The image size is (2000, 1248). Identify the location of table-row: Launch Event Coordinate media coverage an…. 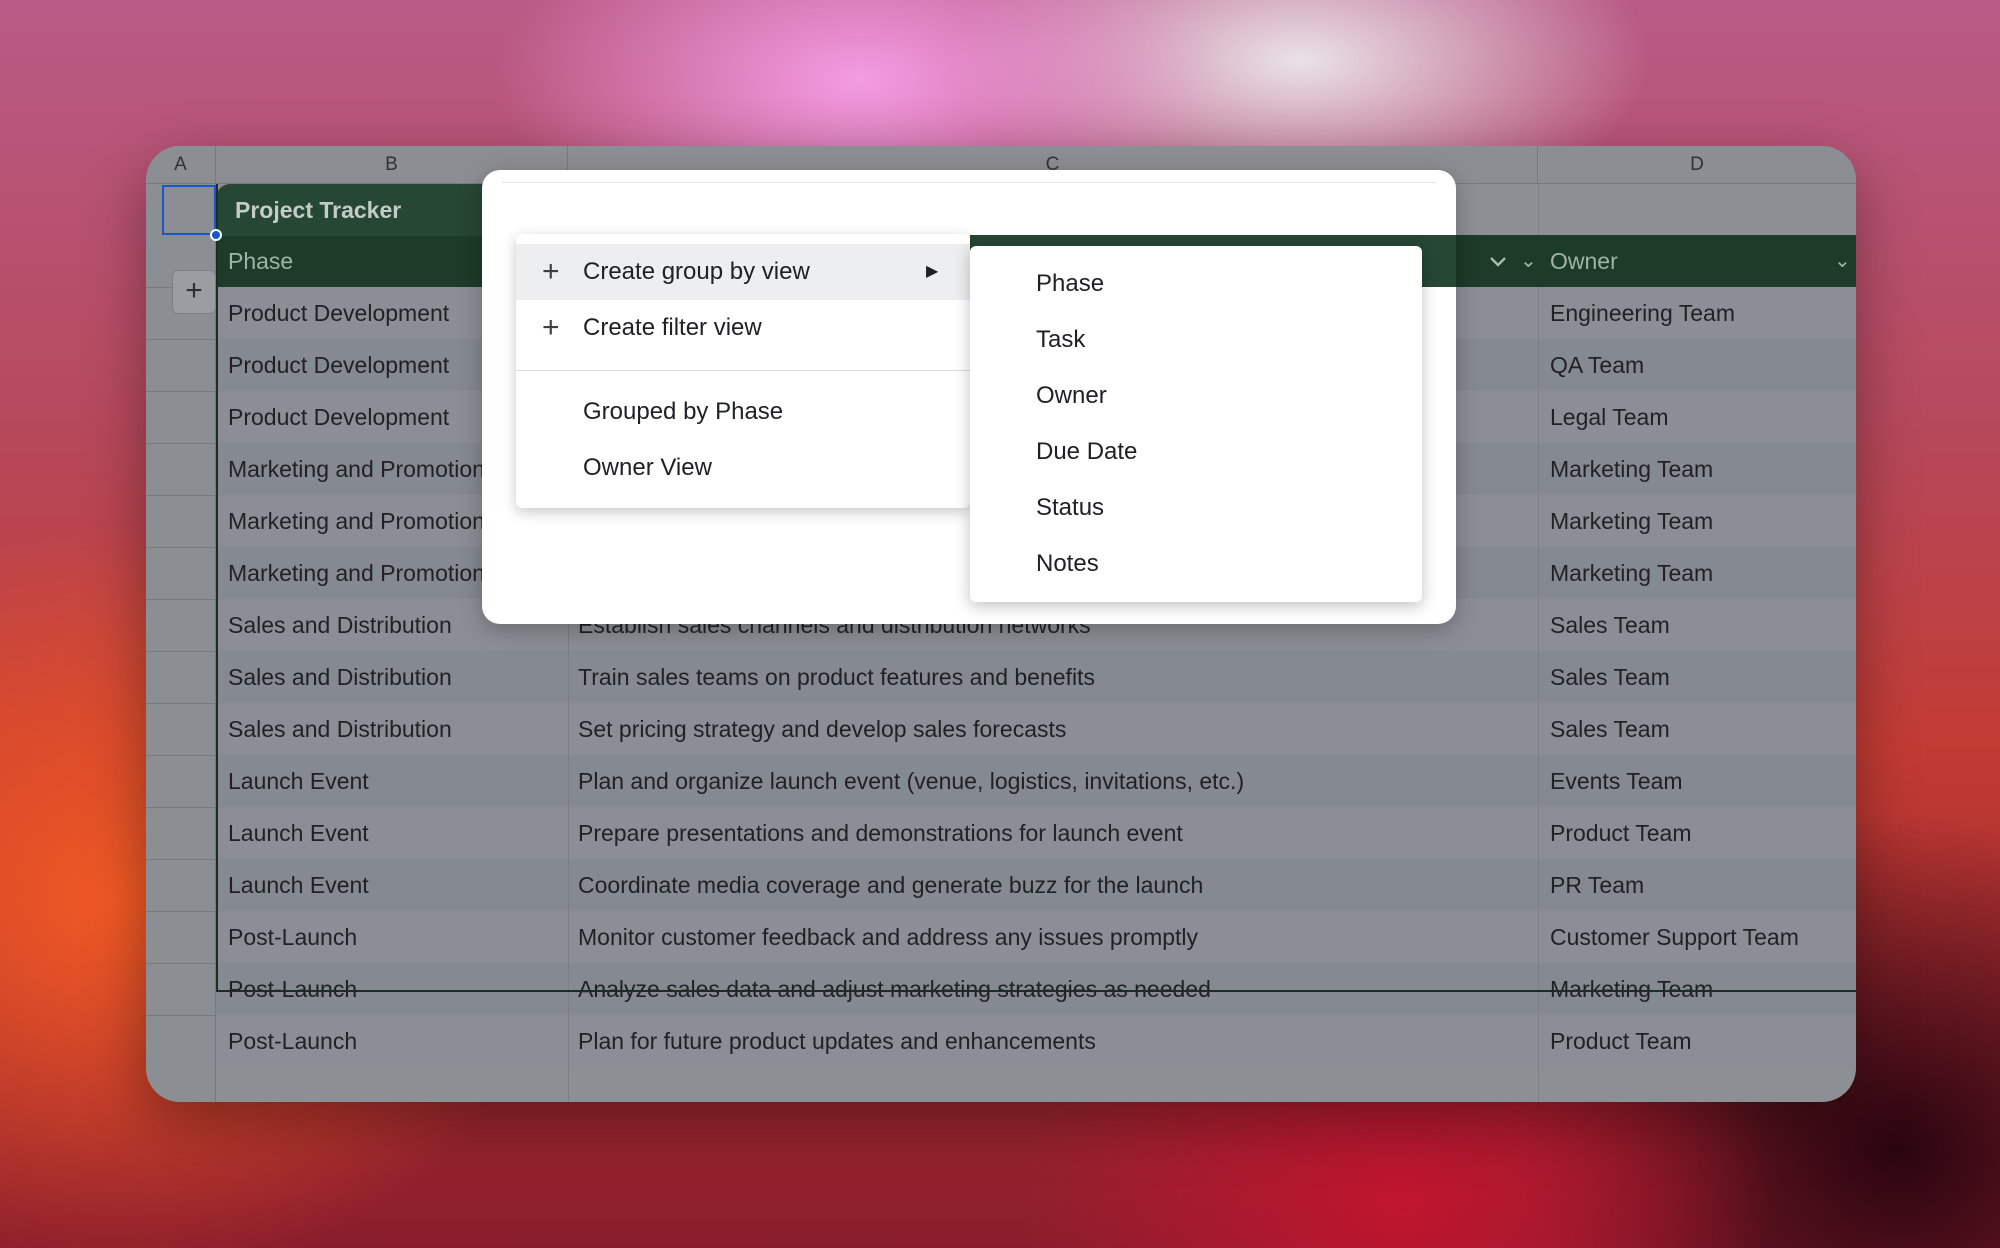
(1036, 885).